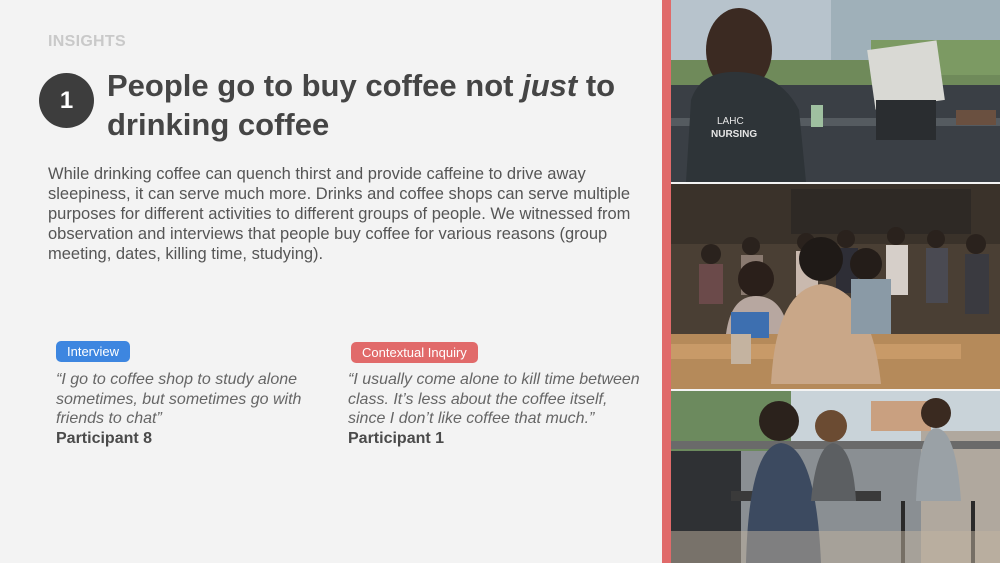 The width and height of the screenshot is (1000, 563). What do you see at coordinates (734, 134) in the screenshot?
I see `sweatshirt-text: NURSING` at bounding box center [734, 134].